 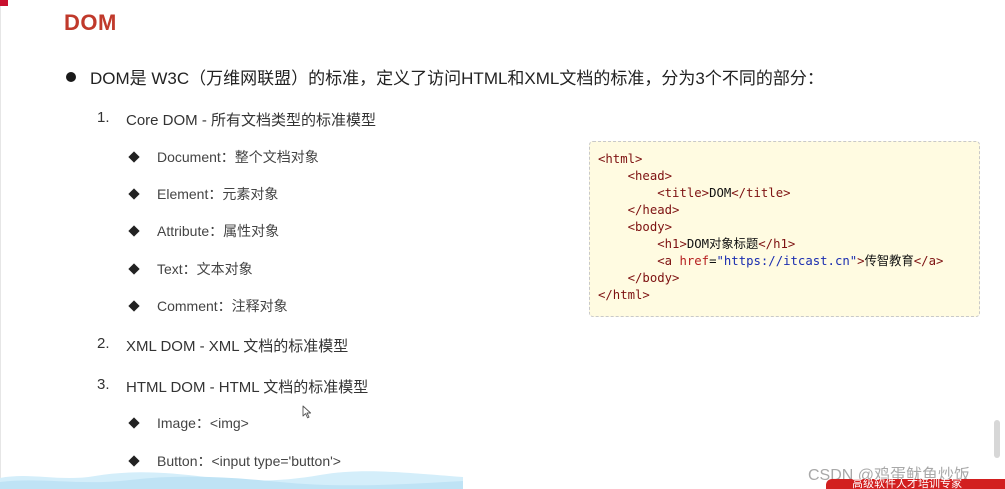 What do you see at coordinates (103, 343) in the screenshot?
I see `section-number: 2.` at bounding box center [103, 343].